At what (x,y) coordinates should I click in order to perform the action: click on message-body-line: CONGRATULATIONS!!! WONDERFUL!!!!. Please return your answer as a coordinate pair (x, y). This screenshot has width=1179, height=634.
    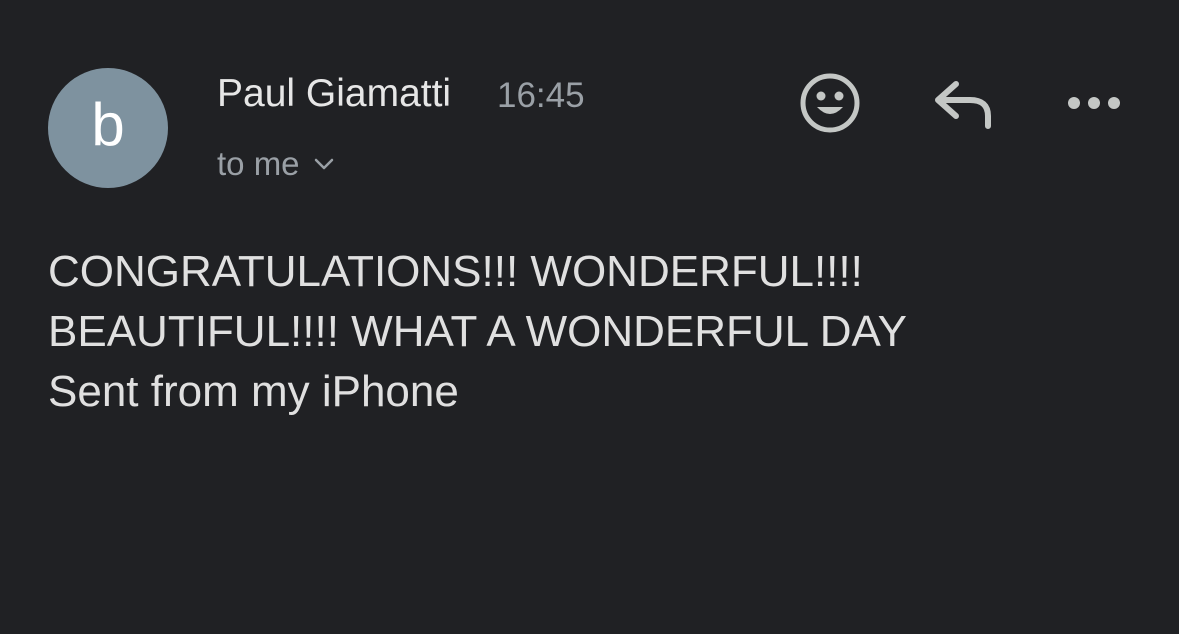
    Looking at the image, I should click on (455, 271).